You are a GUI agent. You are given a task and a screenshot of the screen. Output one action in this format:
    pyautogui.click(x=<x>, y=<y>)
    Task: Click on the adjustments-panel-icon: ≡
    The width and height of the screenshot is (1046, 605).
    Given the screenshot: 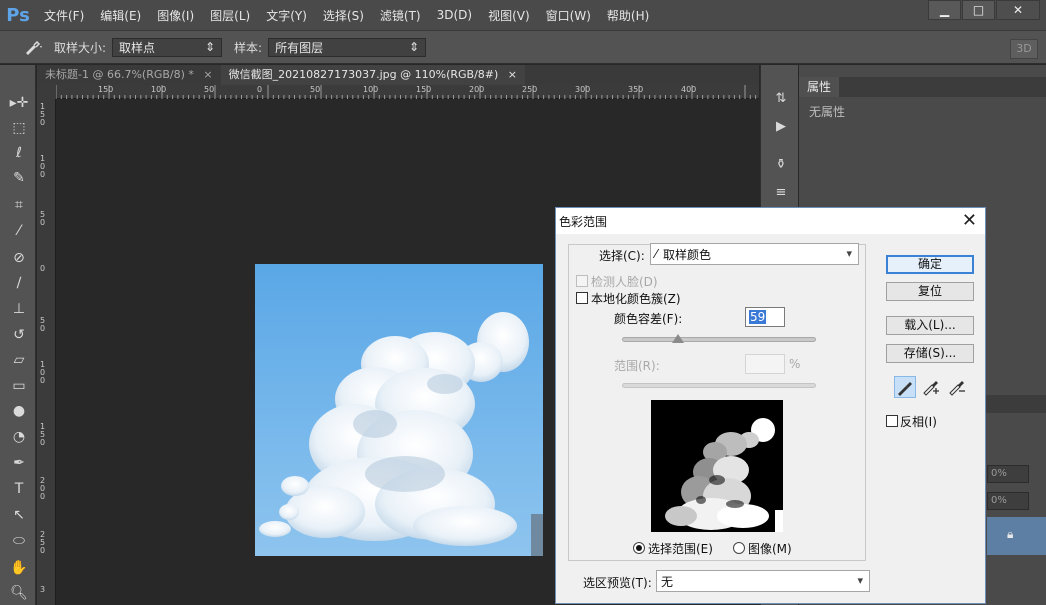 What is the action you would take?
    pyautogui.click(x=781, y=194)
    